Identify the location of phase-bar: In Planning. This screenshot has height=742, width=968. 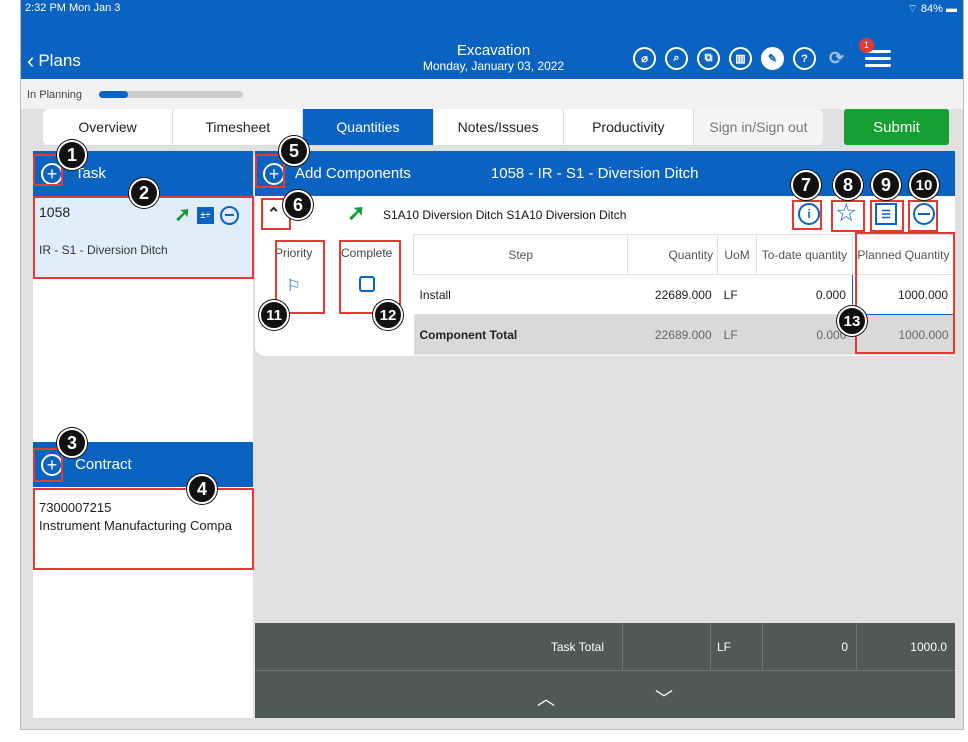
(492, 94).